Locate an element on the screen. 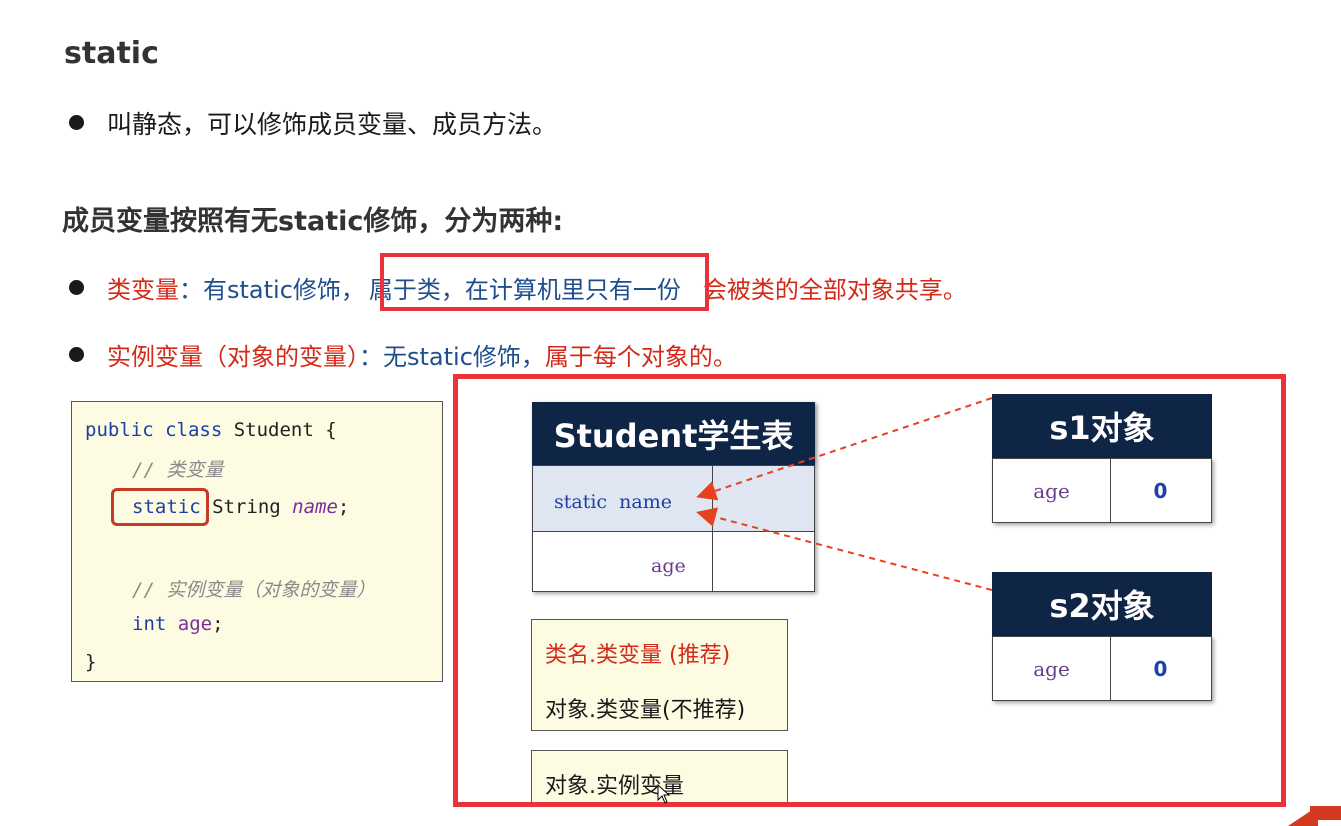  s1-arrow is located at coordinates (844, 449).